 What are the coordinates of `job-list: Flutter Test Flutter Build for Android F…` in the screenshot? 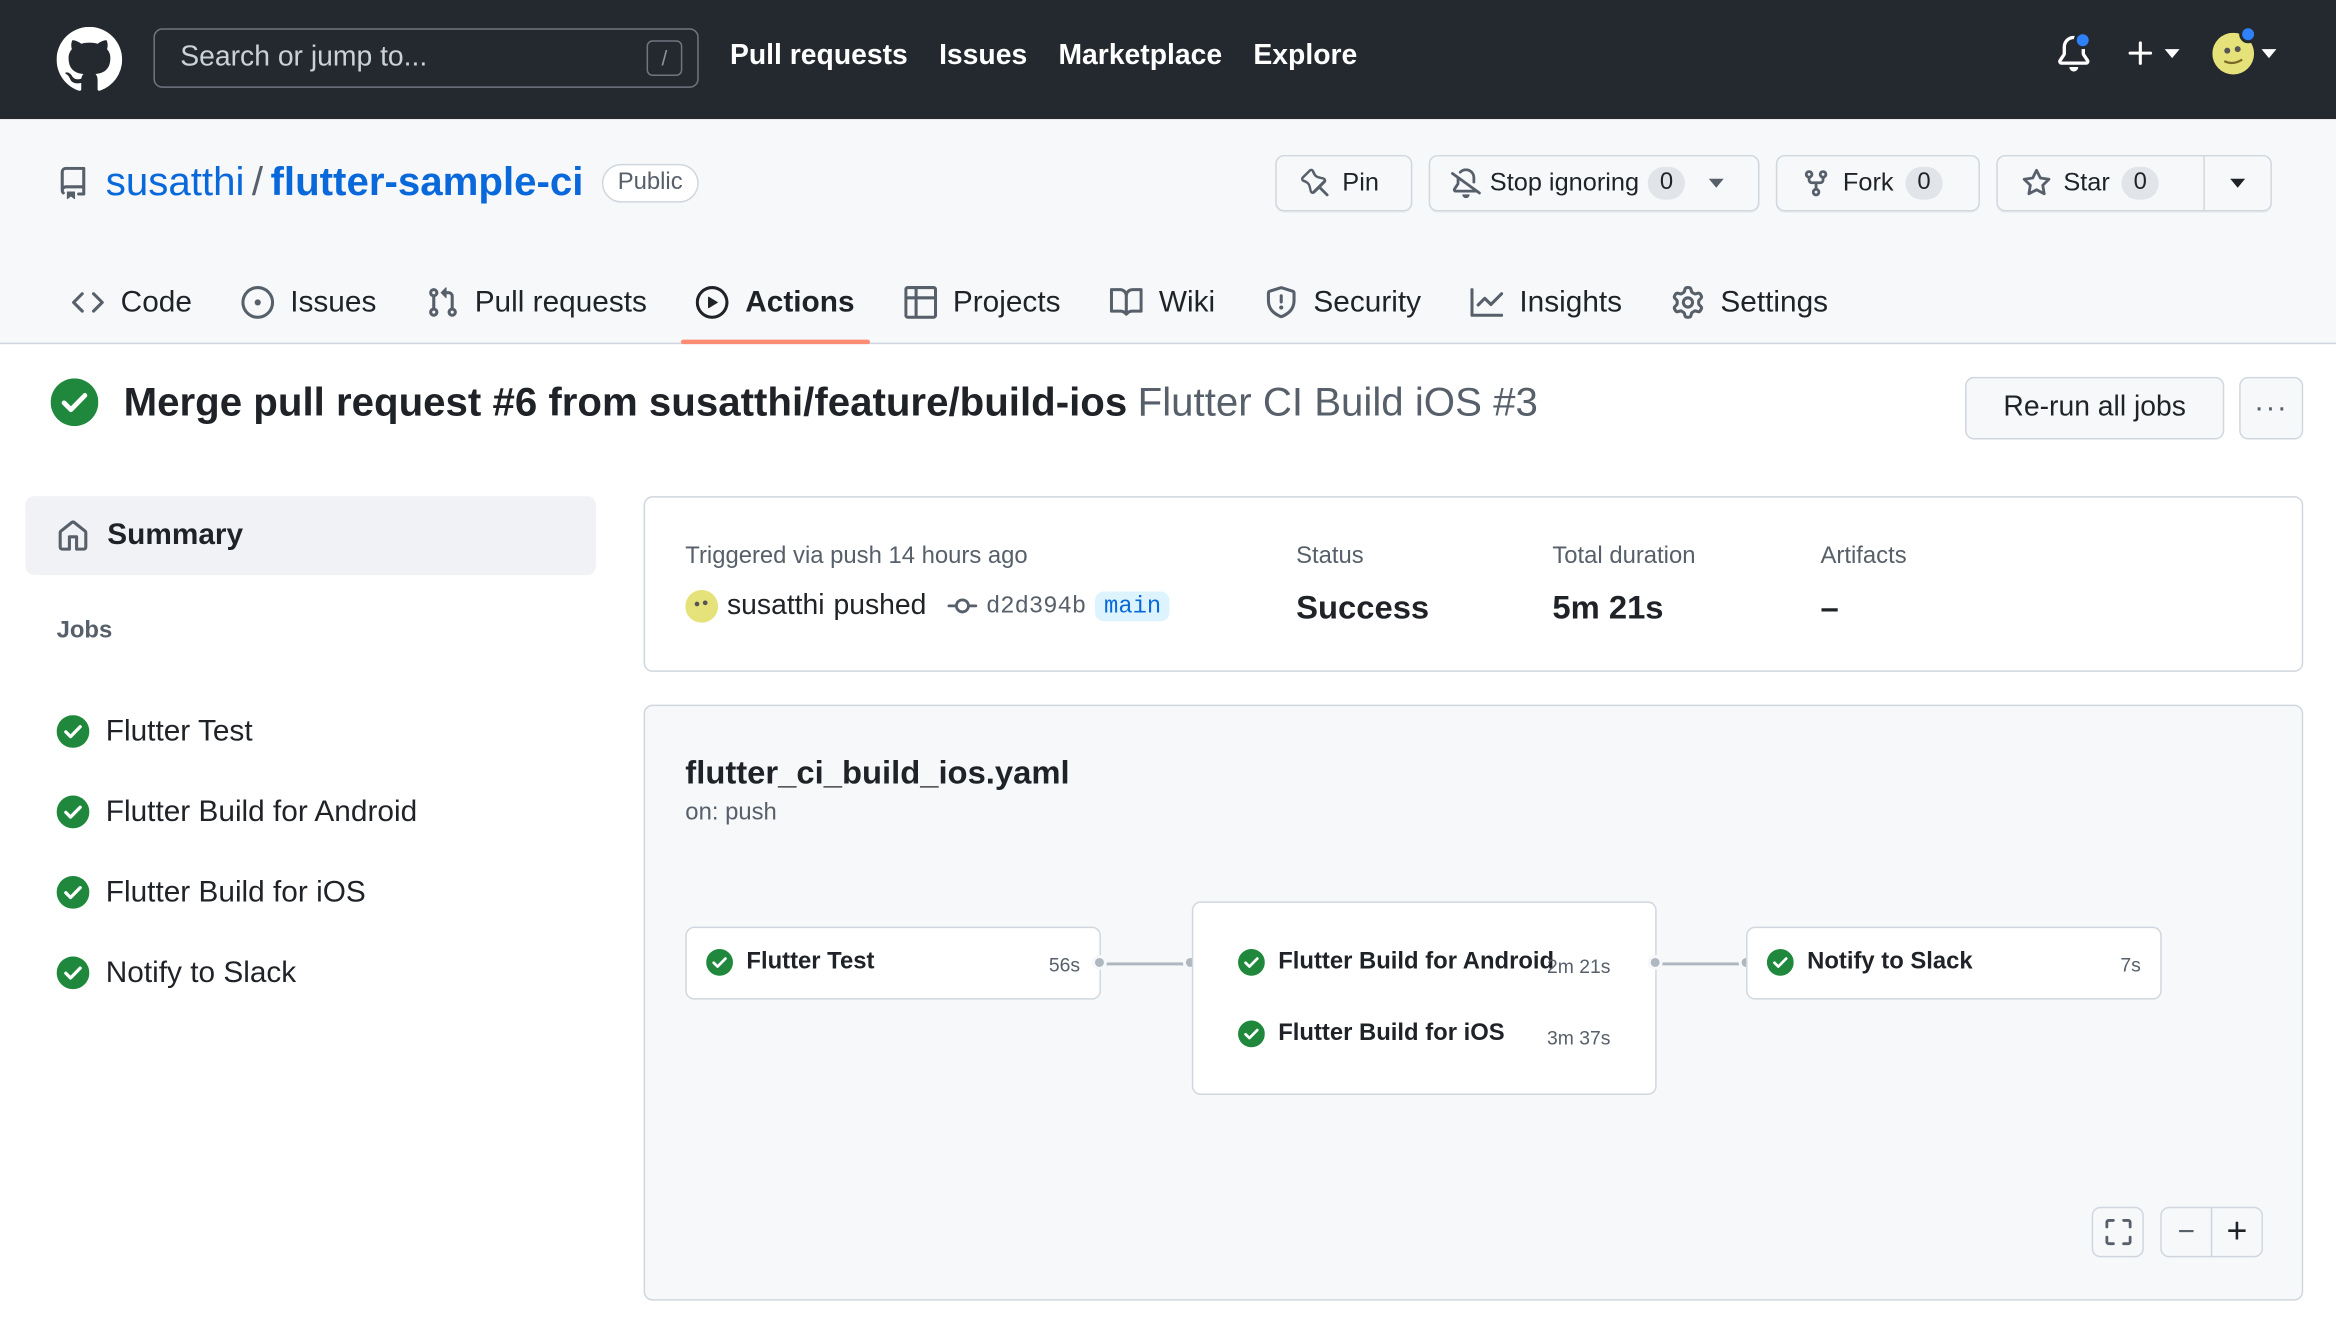 It's located at (237, 852).